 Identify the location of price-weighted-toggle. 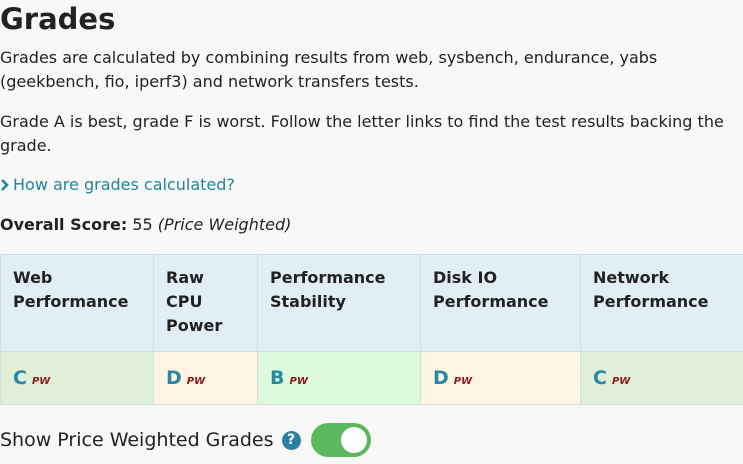
(340, 440).